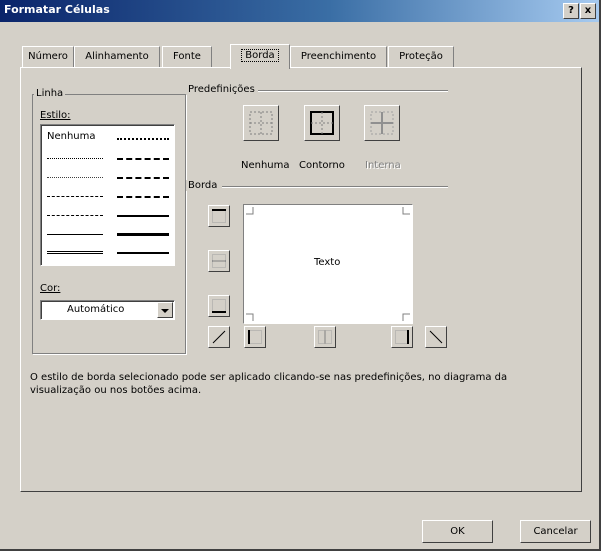 The height and width of the screenshot is (551, 601). I want to click on line-style-thick, so click(143, 234).